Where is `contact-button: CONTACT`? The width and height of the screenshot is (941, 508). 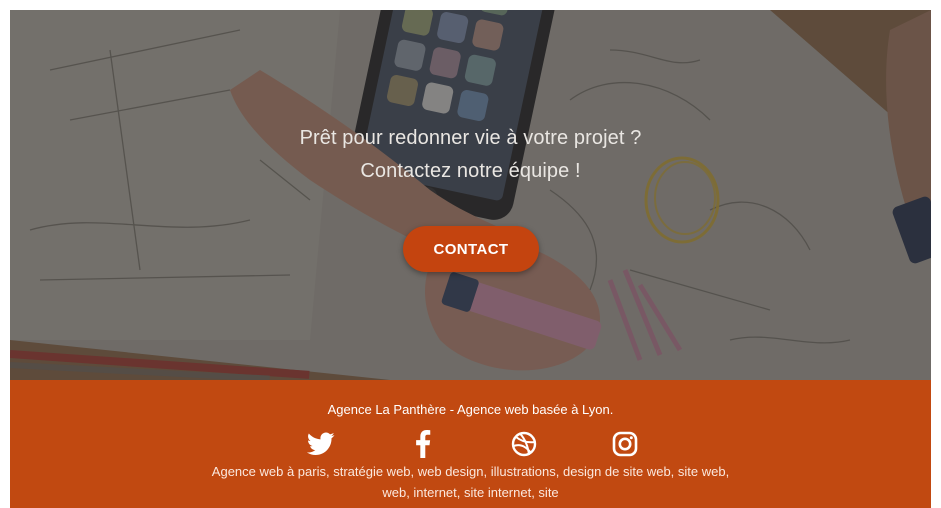 contact-button: CONTACT is located at coordinates (471, 249).